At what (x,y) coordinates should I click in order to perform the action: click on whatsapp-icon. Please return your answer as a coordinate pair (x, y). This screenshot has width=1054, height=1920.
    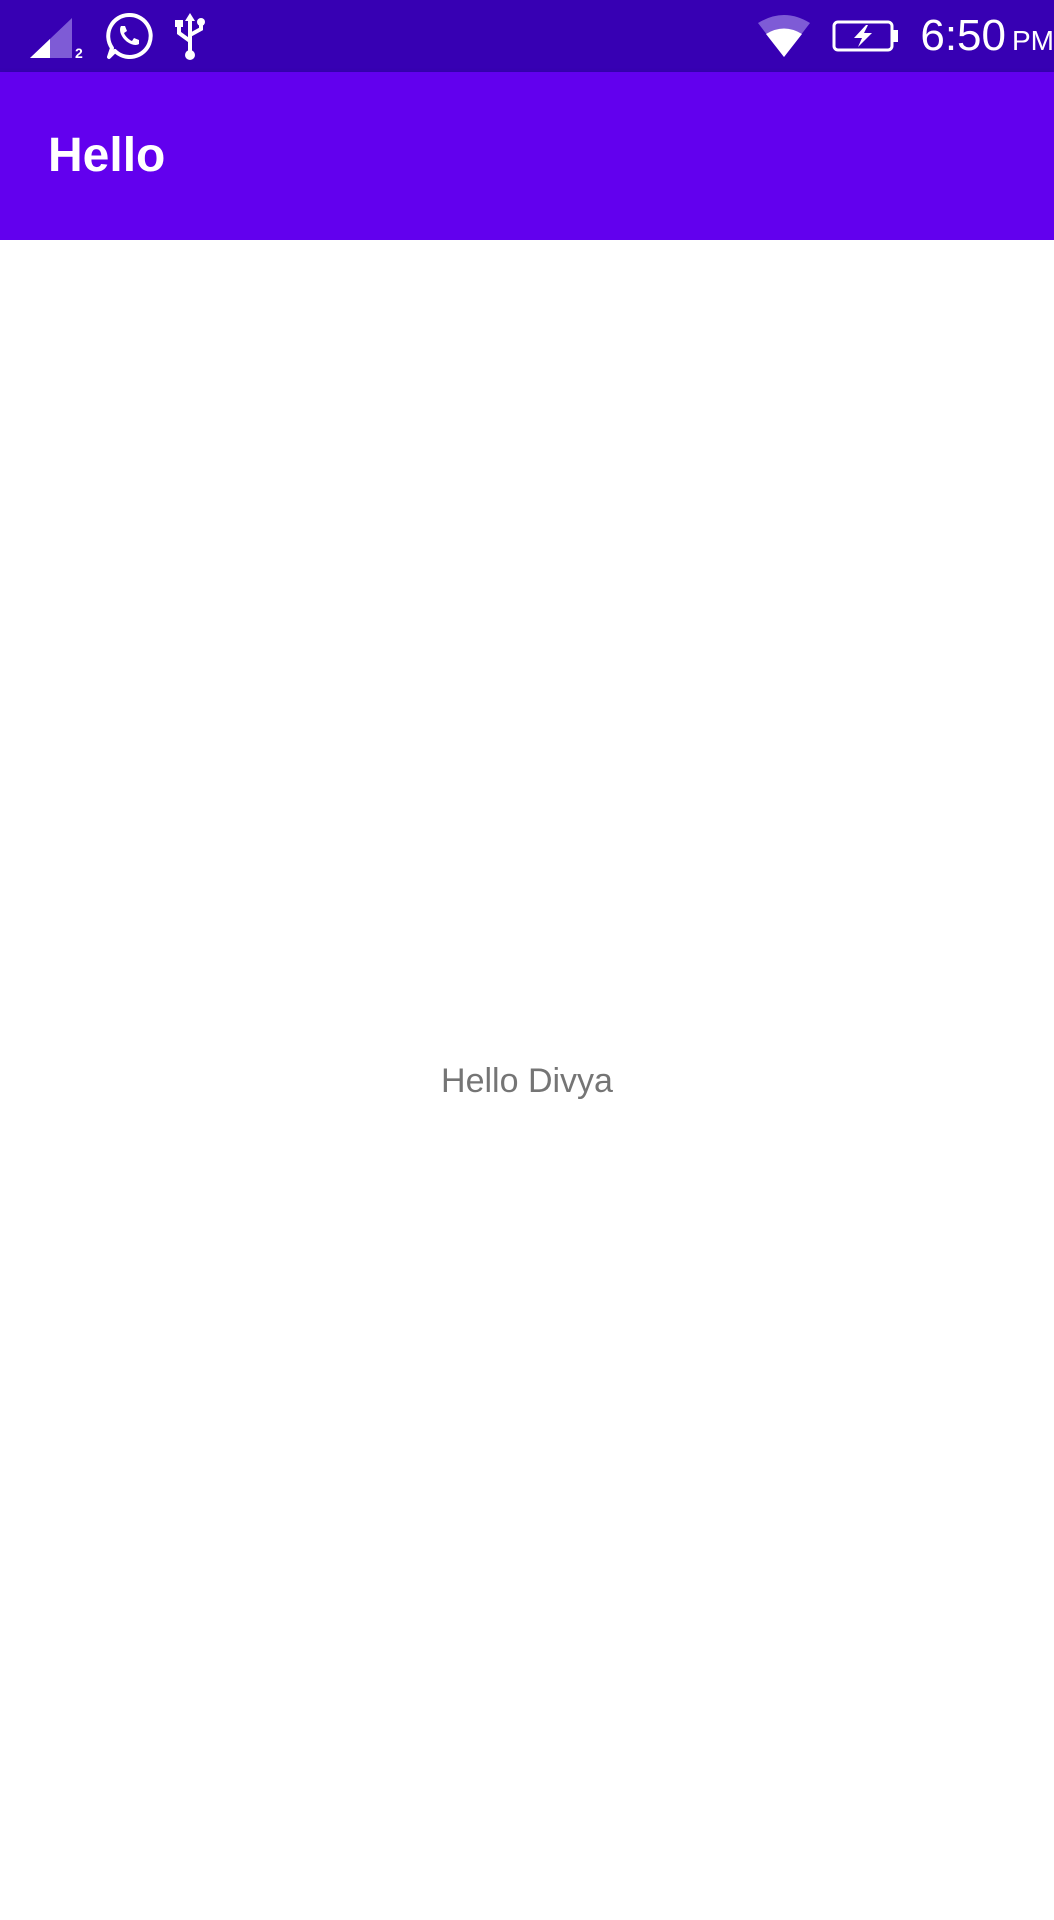
    Looking at the image, I should click on (129, 36).